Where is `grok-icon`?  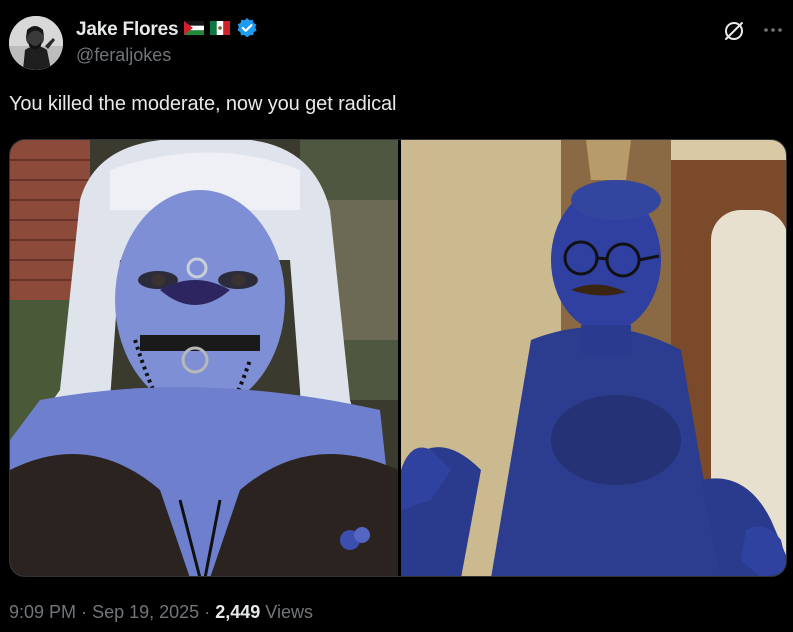 grok-icon is located at coordinates (734, 31).